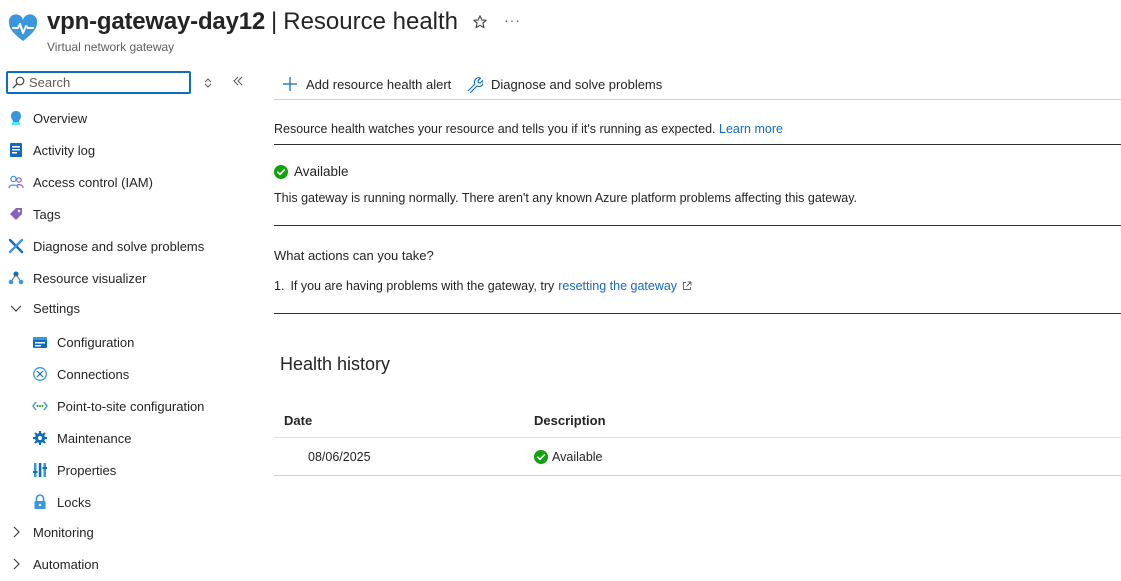 The height and width of the screenshot is (581, 1121). Describe the element at coordinates (16, 150) in the screenshot. I see `activity-log-icon` at that location.